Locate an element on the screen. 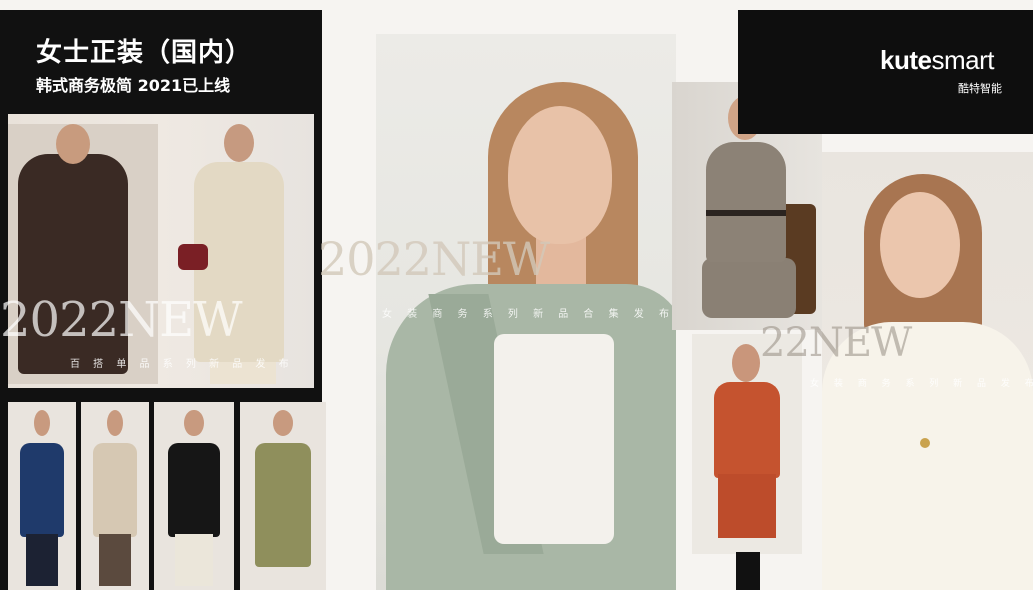 Image resolution: width=1033 pixels, height=590 pixels. rust-peplum-jacket is located at coordinates (747, 430).